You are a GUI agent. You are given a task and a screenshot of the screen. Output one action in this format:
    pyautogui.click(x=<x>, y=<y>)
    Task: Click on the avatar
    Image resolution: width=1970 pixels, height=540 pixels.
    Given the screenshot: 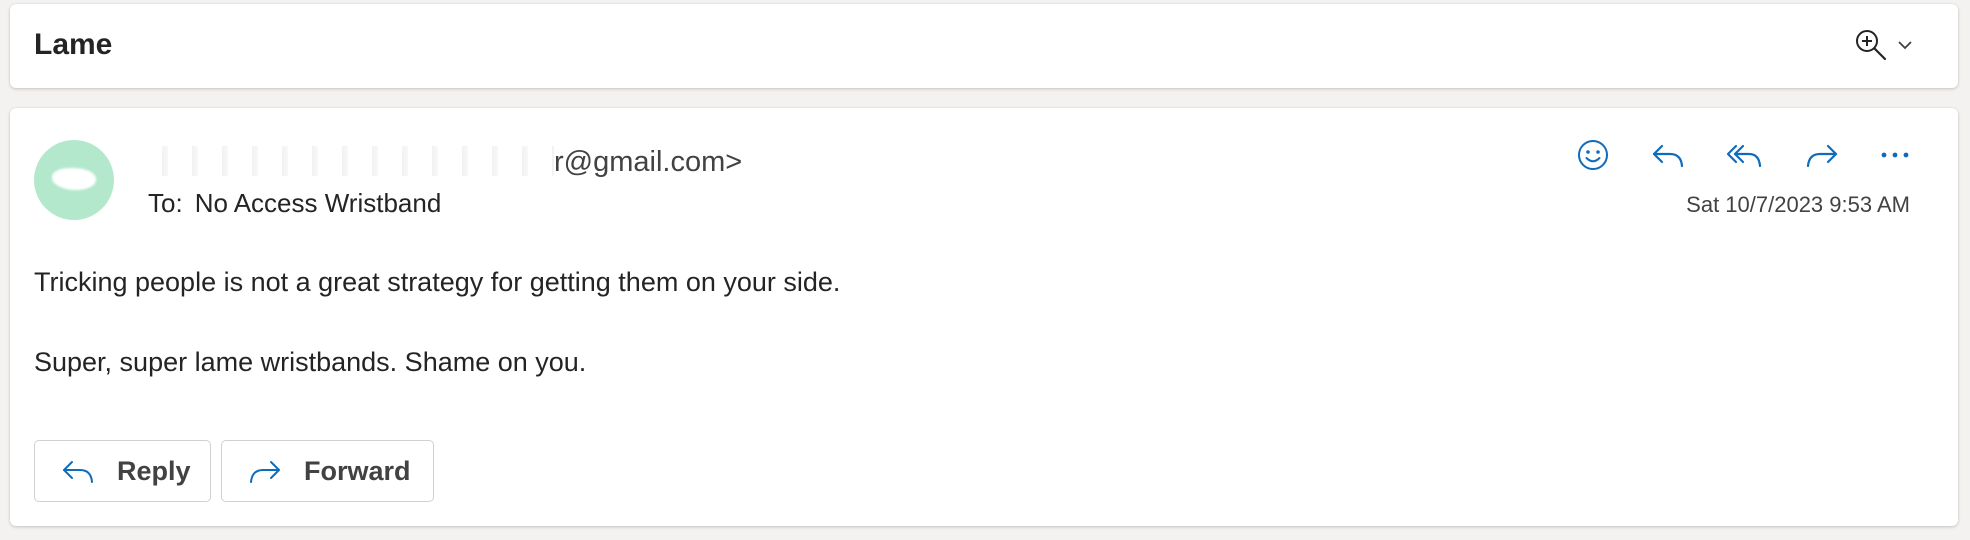 What is the action you would take?
    pyautogui.click(x=74, y=180)
    